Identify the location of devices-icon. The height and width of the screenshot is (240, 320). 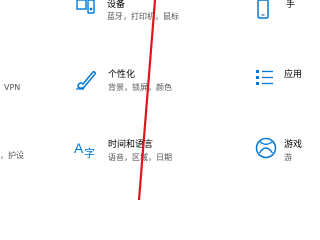
(86, 8).